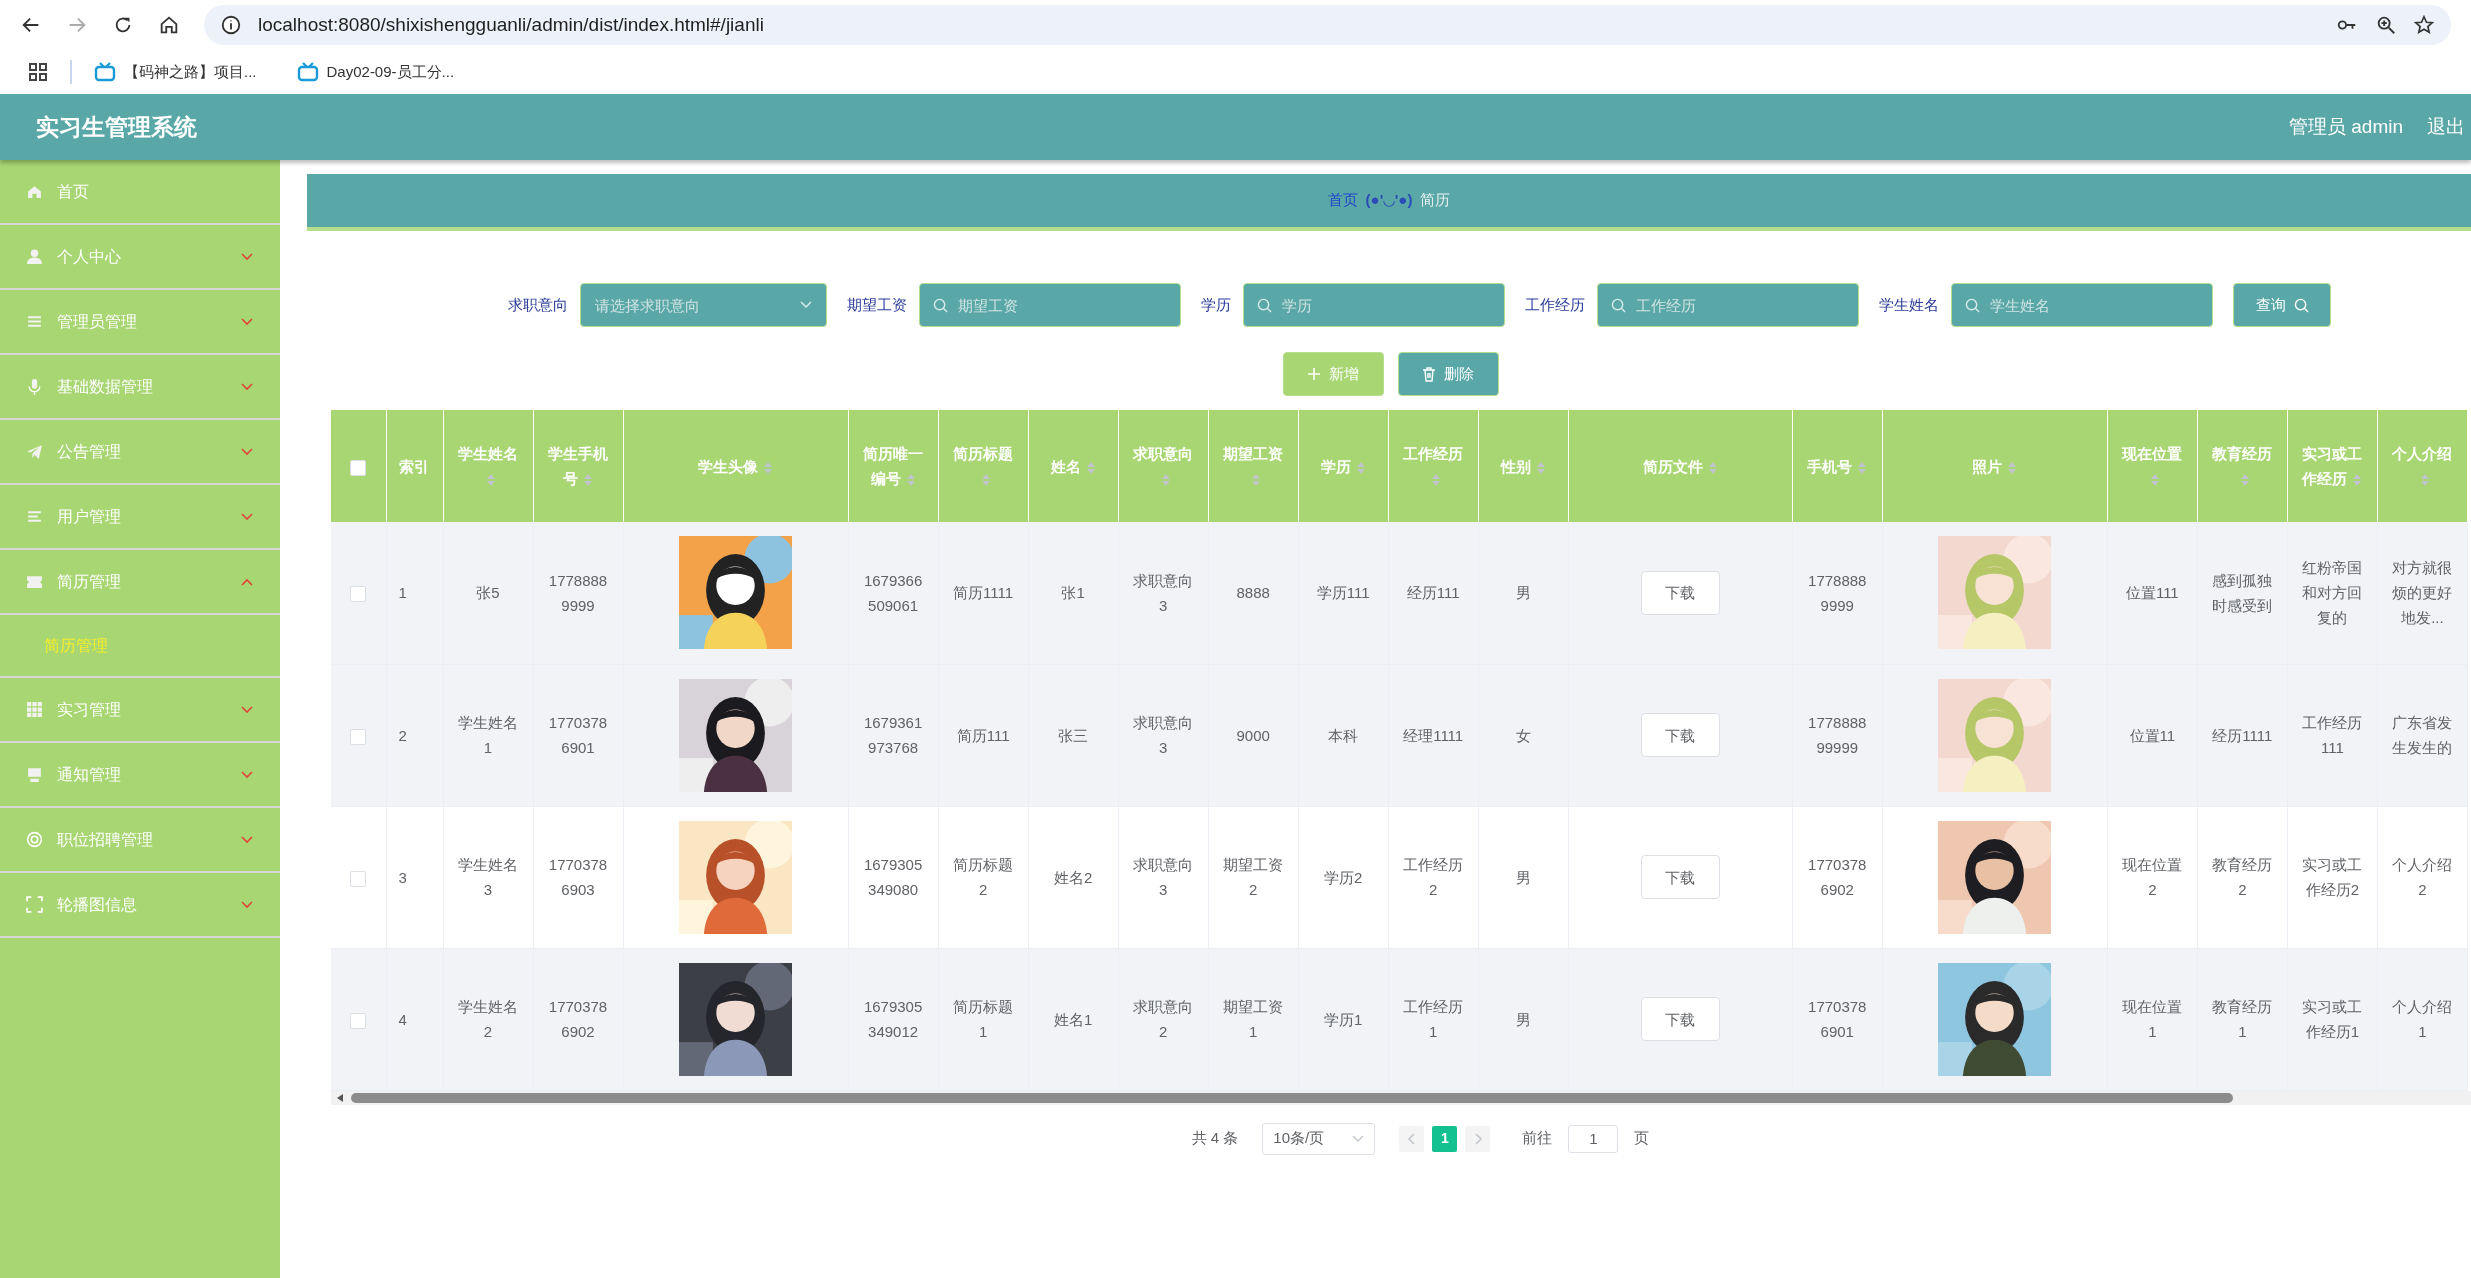 This screenshot has height=1278, width=2471. Describe the element at coordinates (247, 581) in the screenshot. I see `chevron-up-icon` at that location.